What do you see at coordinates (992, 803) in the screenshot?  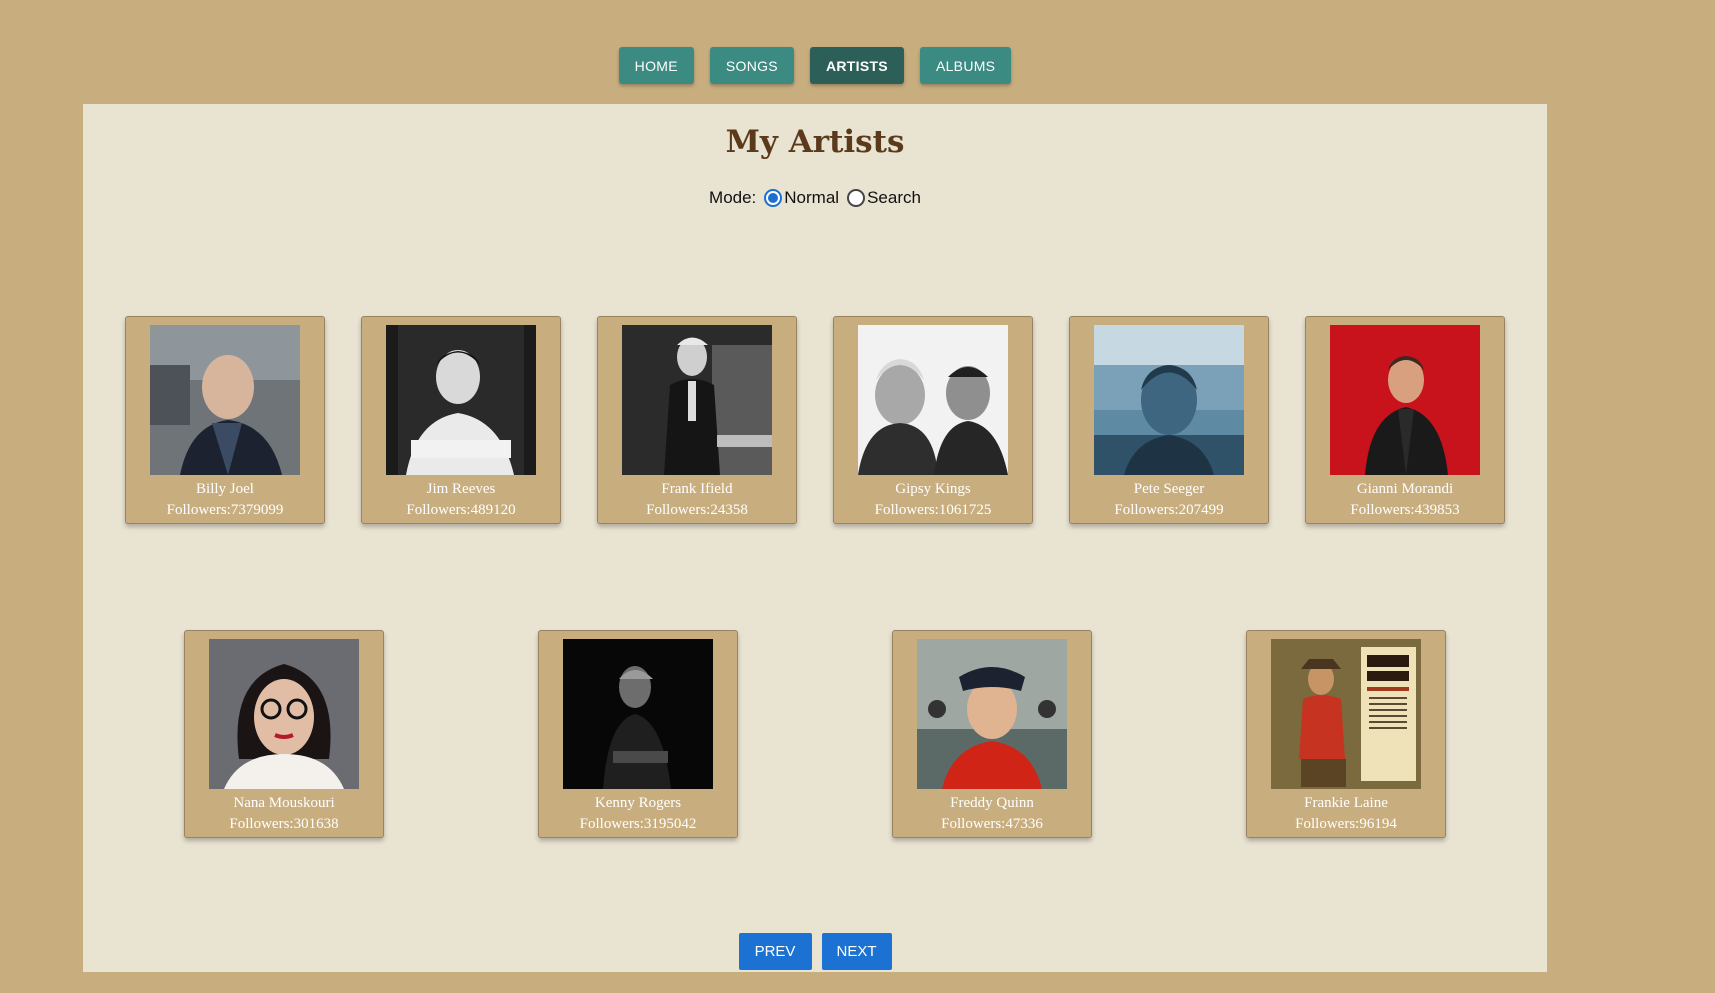 I see `artist-name: Freddy Quinn` at bounding box center [992, 803].